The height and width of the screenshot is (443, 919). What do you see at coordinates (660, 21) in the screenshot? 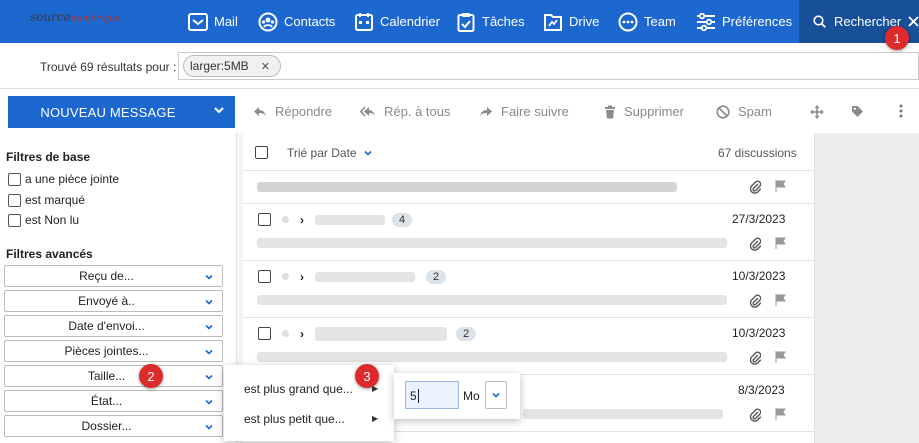
I see `nav-team-label: Team` at bounding box center [660, 21].